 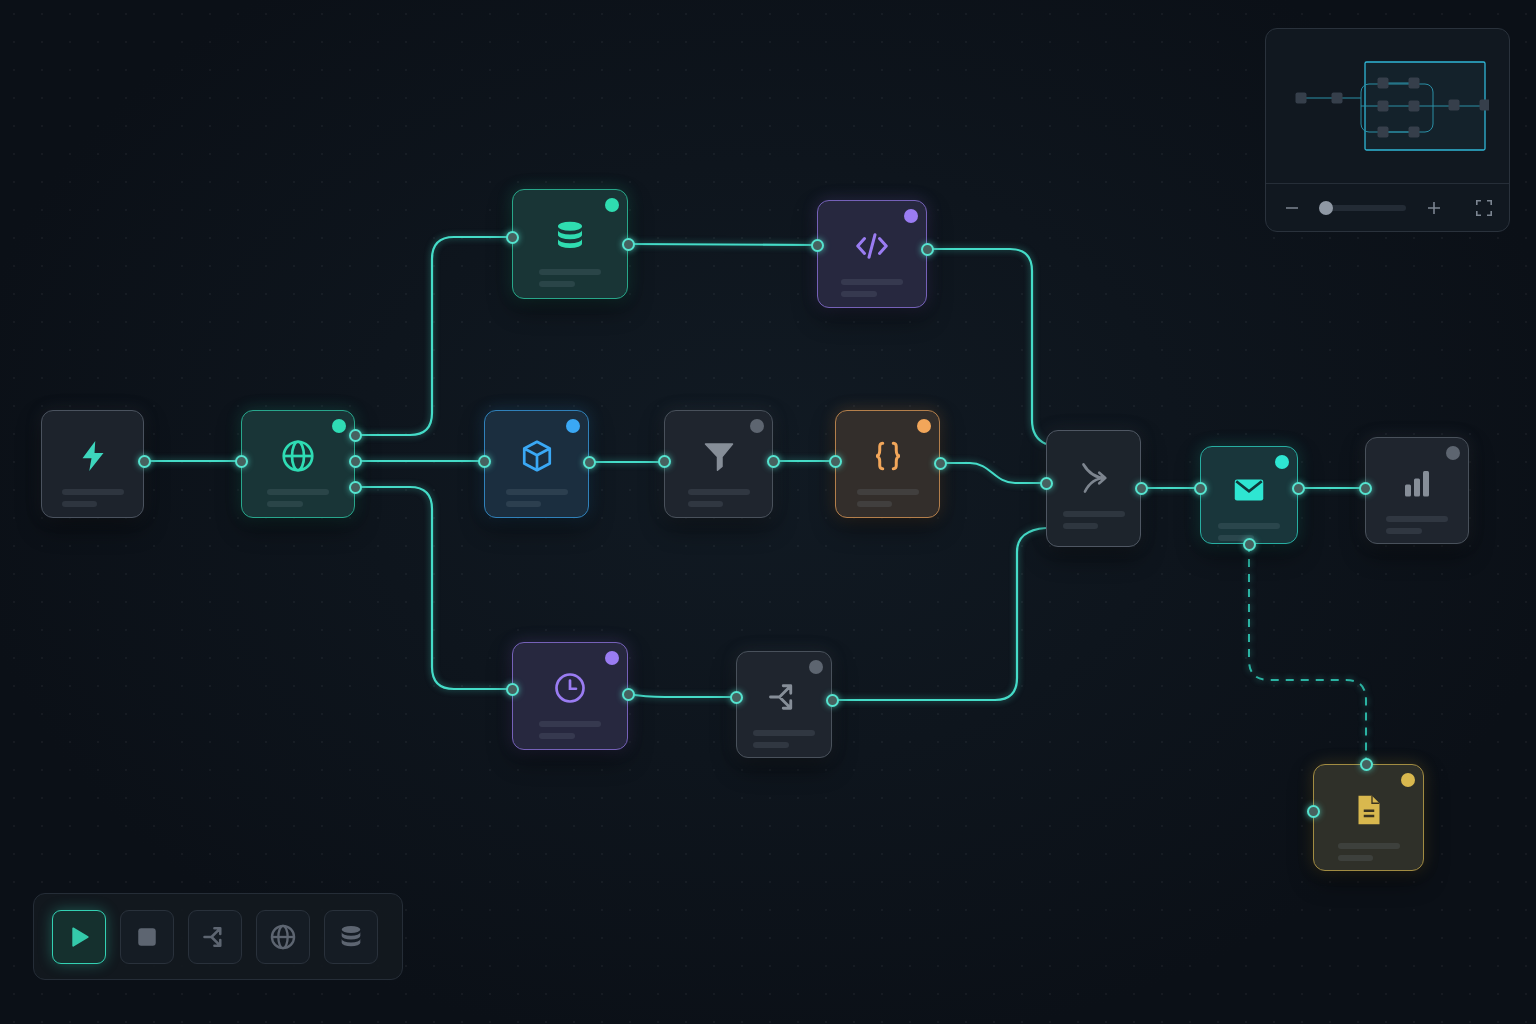 What do you see at coordinates (570, 688) in the screenshot?
I see `clock-icon` at bounding box center [570, 688].